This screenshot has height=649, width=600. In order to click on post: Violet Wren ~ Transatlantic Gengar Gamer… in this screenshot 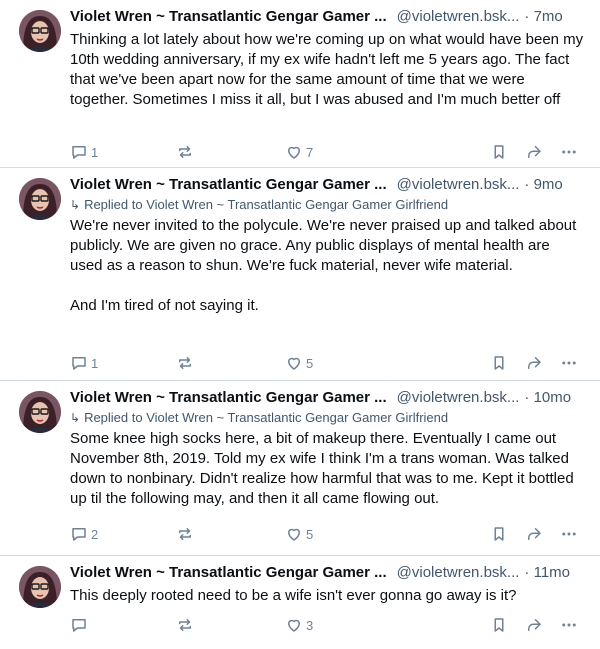, I will do `click(300, 602)`.